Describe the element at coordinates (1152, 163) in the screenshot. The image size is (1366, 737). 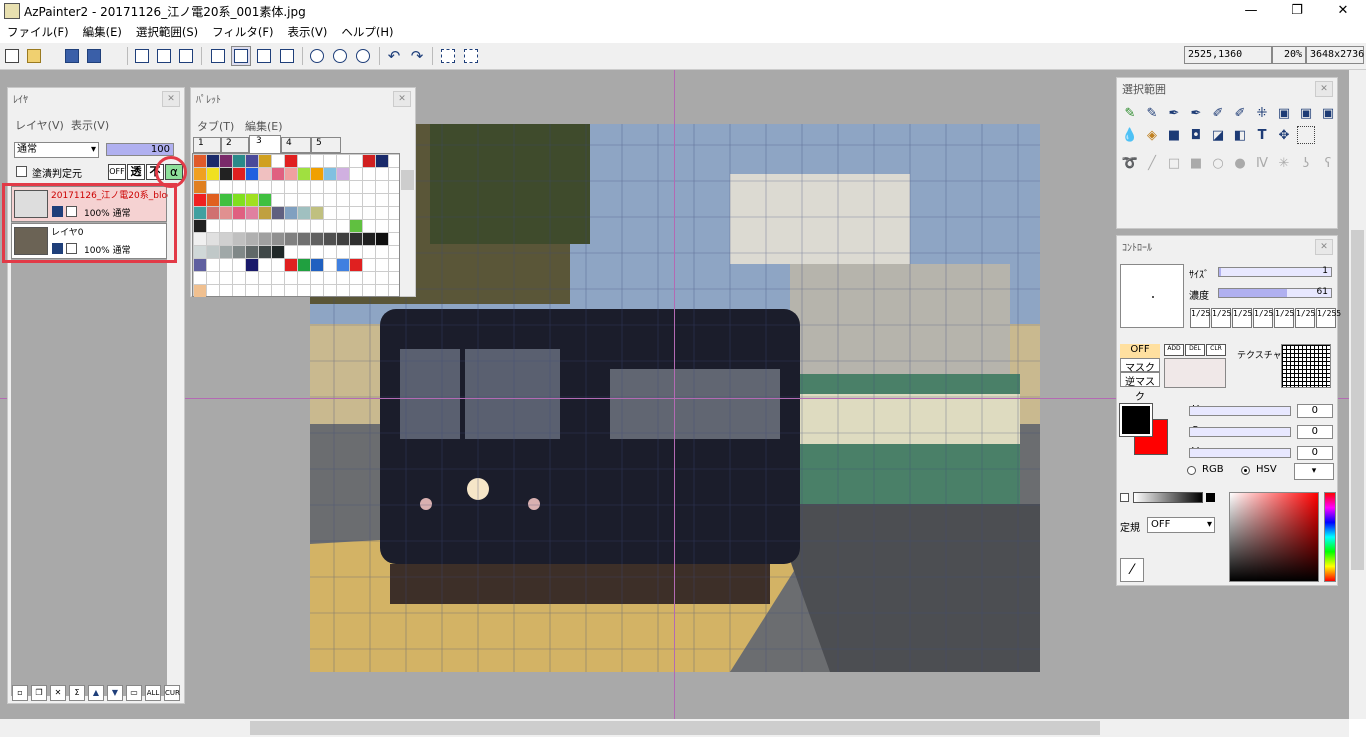
I see `line-icon: ╱` at that location.